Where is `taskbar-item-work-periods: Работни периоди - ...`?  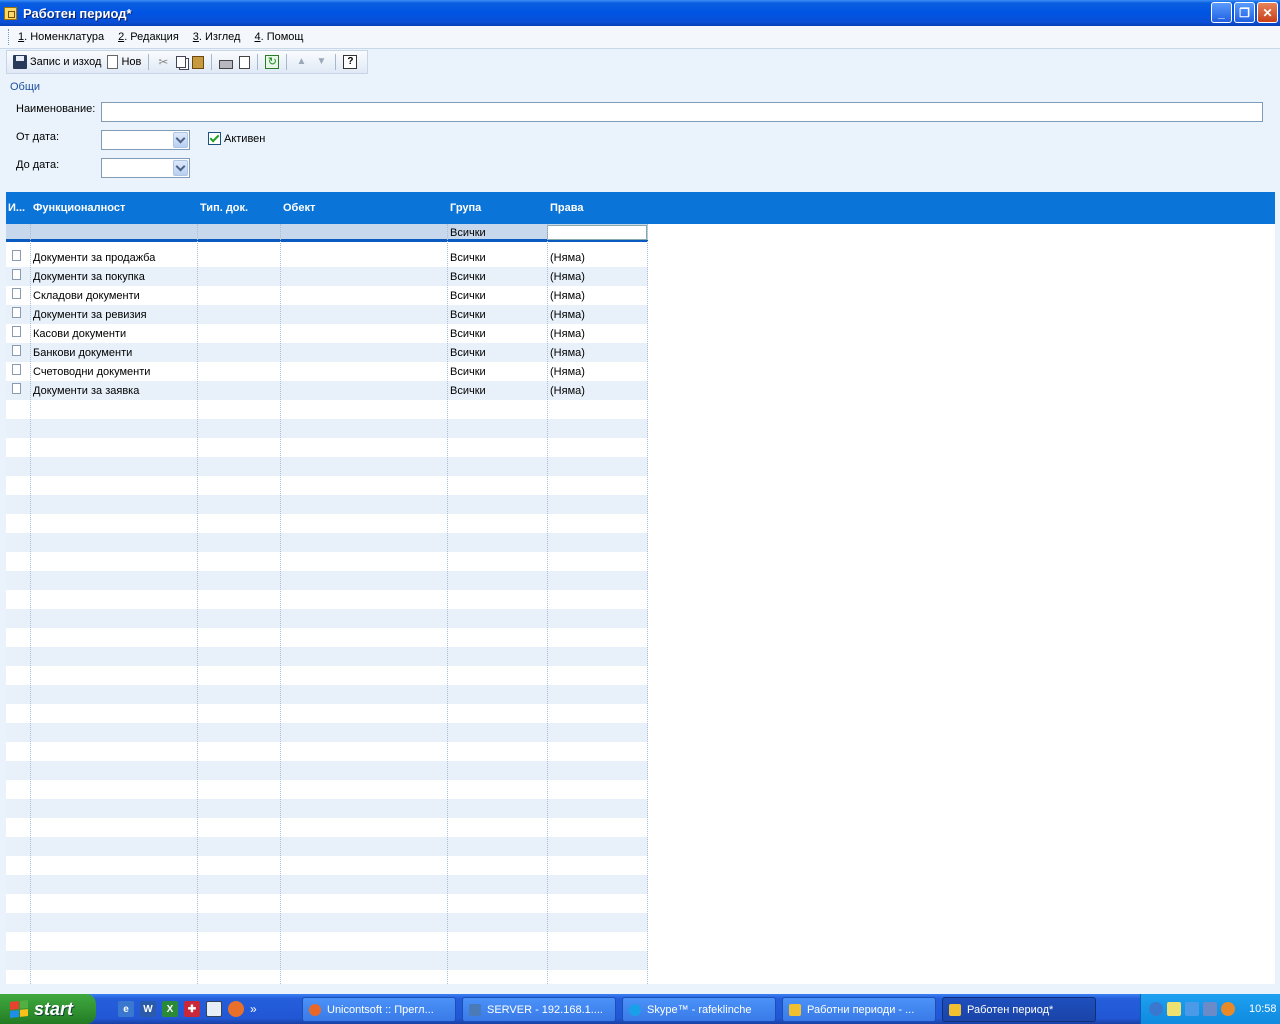 taskbar-item-work-periods: Работни периоди - ... is located at coordinates (859, 1009).